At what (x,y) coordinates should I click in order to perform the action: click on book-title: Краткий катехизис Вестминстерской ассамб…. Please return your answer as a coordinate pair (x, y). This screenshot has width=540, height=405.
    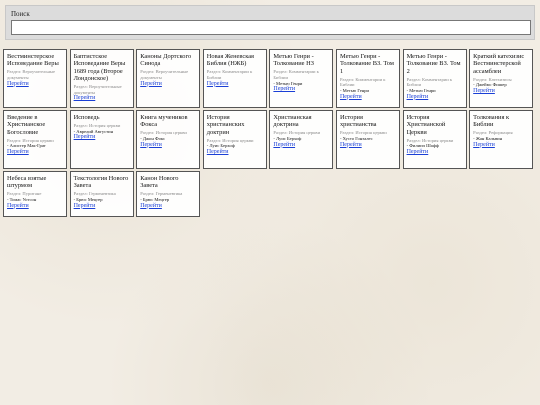
    Looking at the image, I should click on (499, 64).